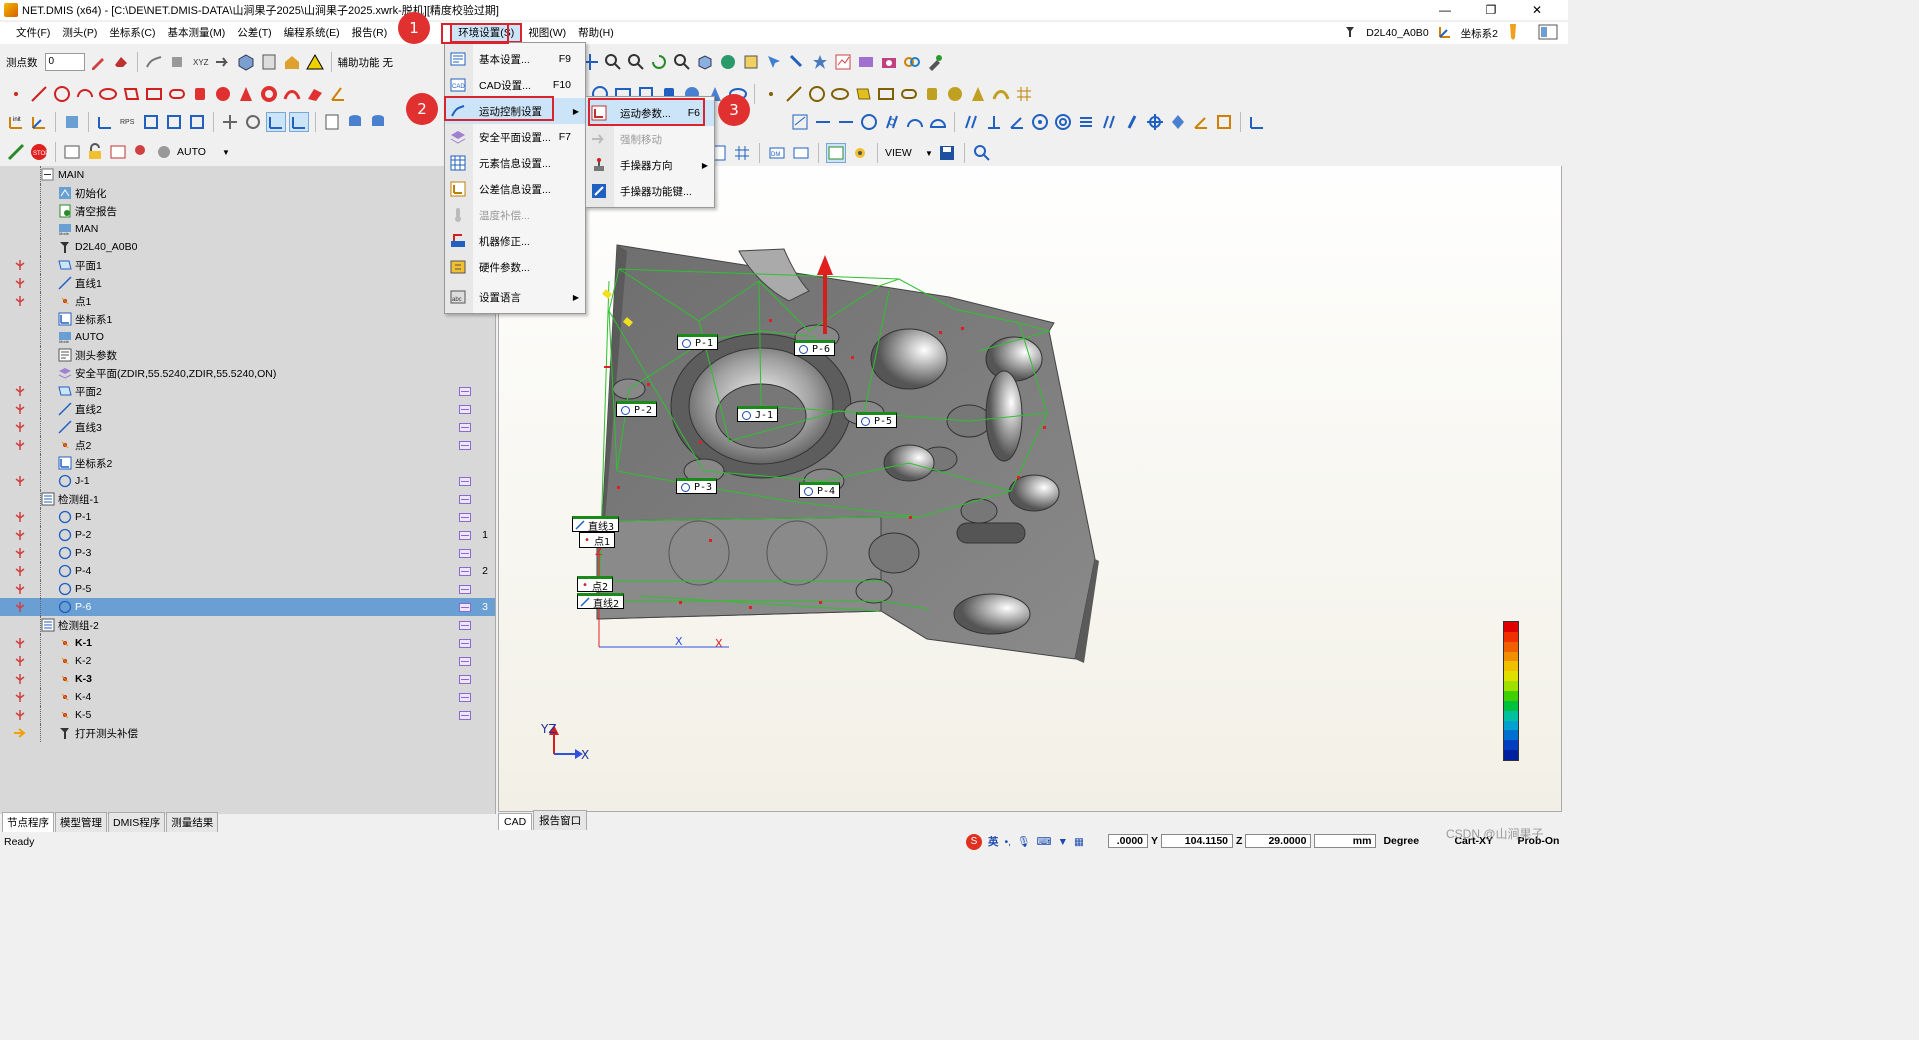  I want to click on feature-label-p5: P-5, so click(877, 420).